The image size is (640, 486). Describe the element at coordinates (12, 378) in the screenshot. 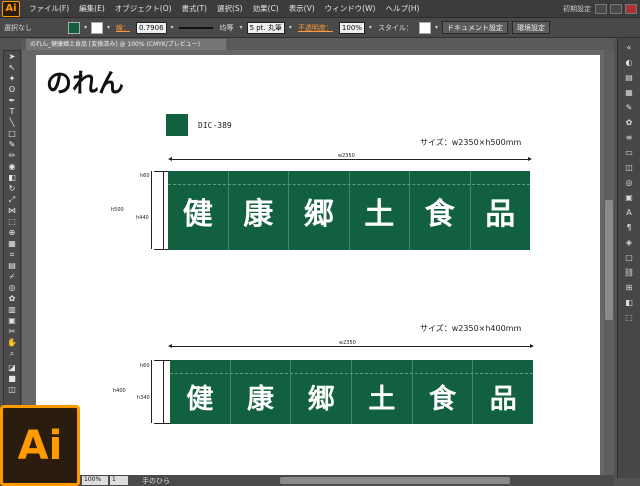

I see `color-mode-icon: ■` at that location.